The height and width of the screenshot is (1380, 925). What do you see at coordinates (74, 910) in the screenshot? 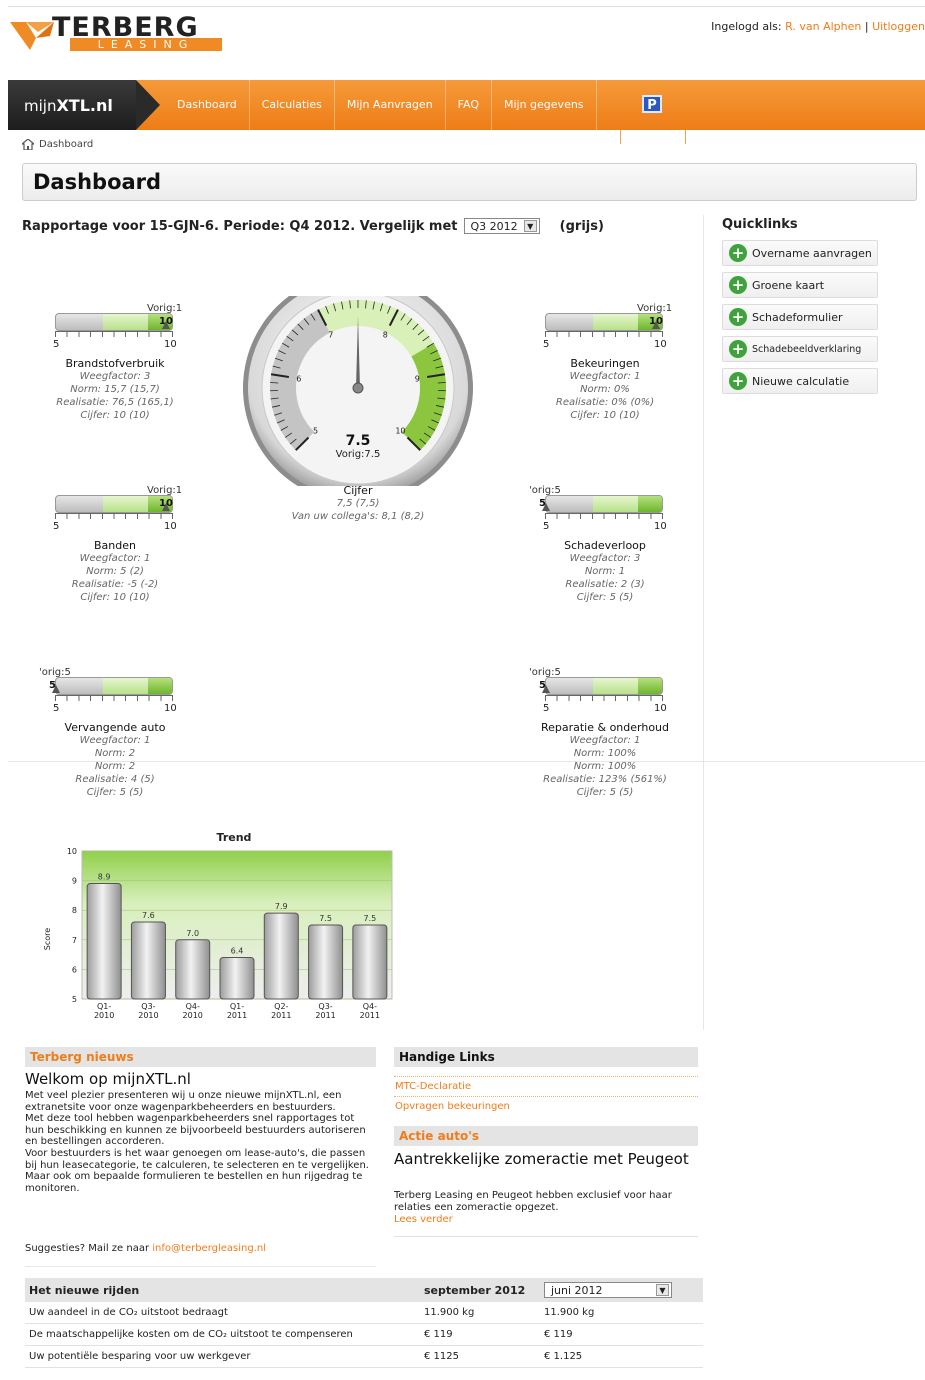
I see `trend-ytick: 8` at bounding box center [74, 910].